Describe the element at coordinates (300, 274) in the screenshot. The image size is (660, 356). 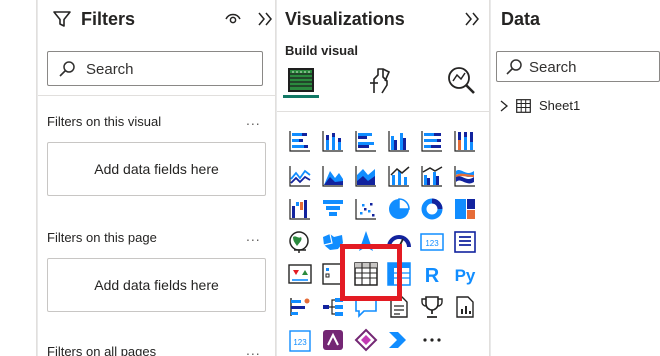
I see `kpi-icon` at that location.